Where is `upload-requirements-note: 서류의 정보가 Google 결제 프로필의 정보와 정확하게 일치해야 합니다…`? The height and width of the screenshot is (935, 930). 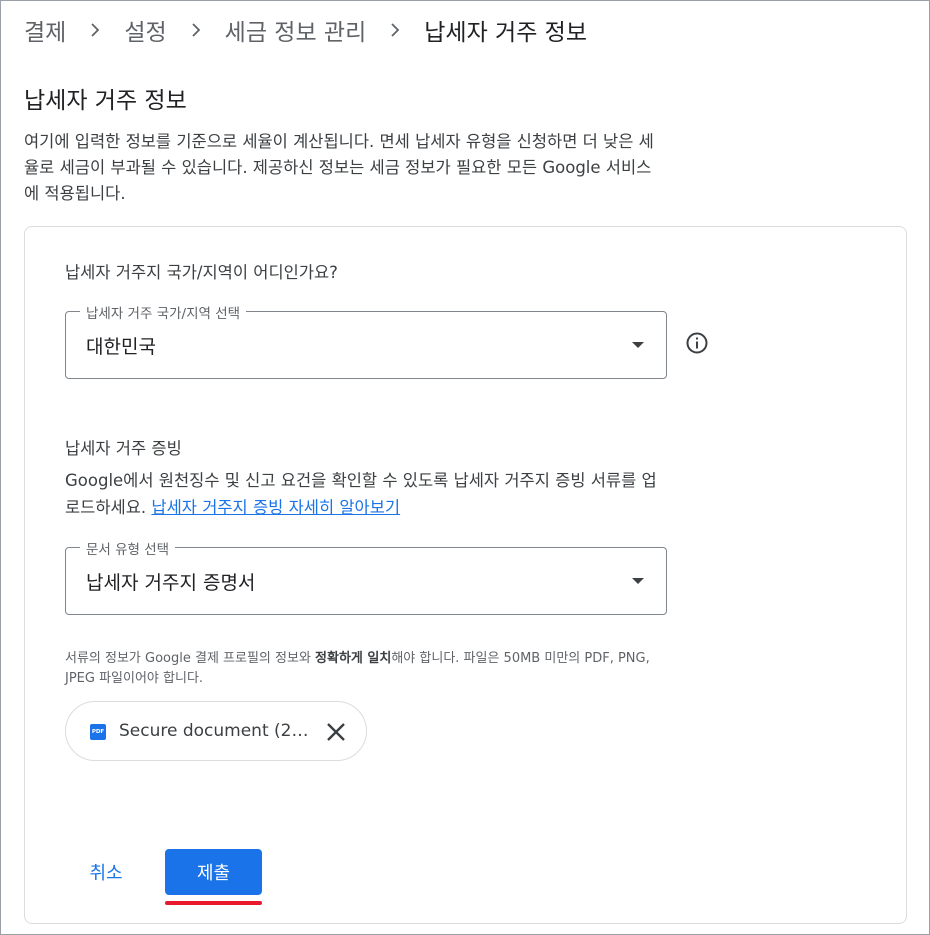 upload-requirements-note: 서류의 정보가 Google 결제 프로필의 정보와 정확하게 일치해야 합니다… is located at coordinates (370, 669).